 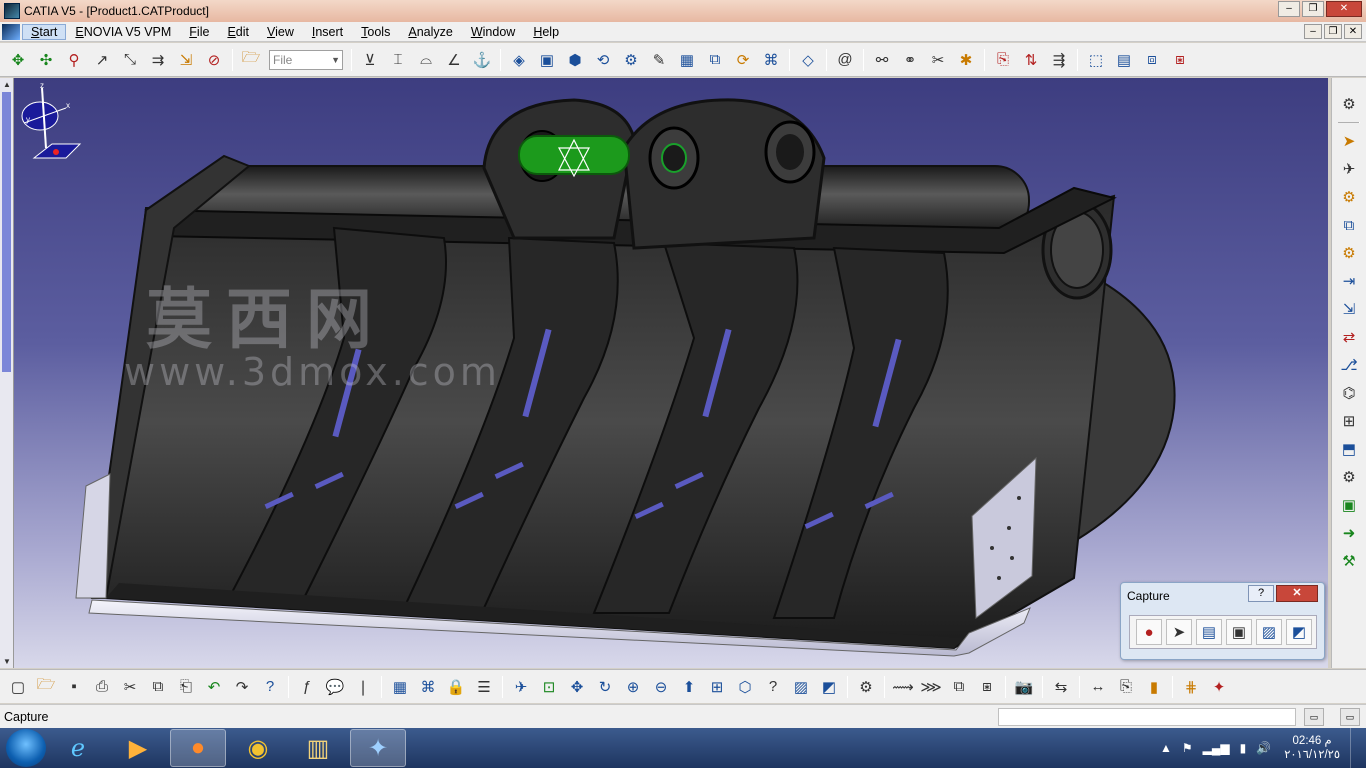 What do you see at coordinates (577, 687) in the screenshot?
I see `pan-icon: ✥` at bounding box center [577, 687].